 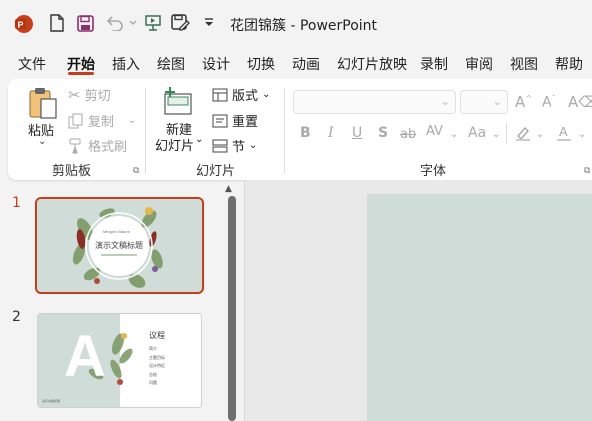 What do you see at coordinates (174, 144) in the screenshot?
I see `new-slide-label-2: 幻灯片` at bounding box center [174, 144].